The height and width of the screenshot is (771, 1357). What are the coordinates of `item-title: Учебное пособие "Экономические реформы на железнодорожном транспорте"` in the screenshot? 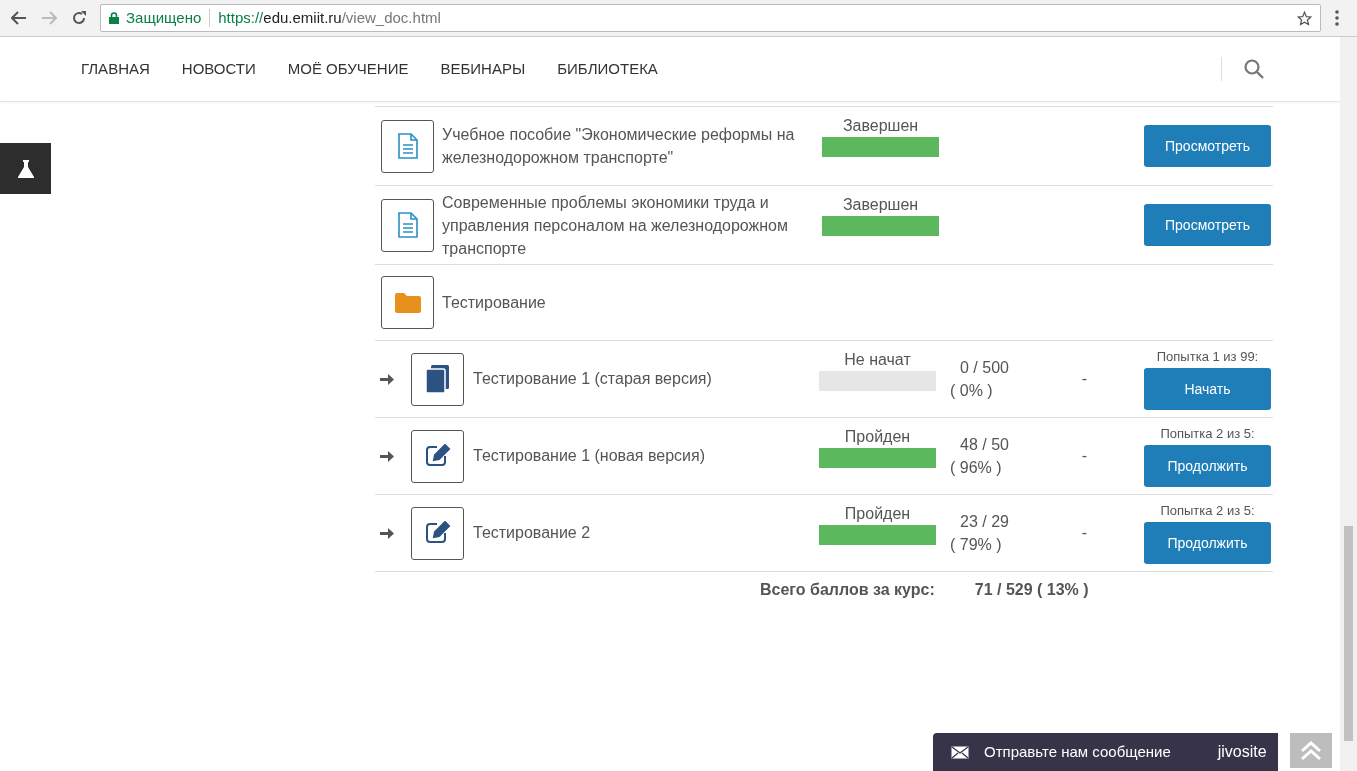 It's located at (619, 146).